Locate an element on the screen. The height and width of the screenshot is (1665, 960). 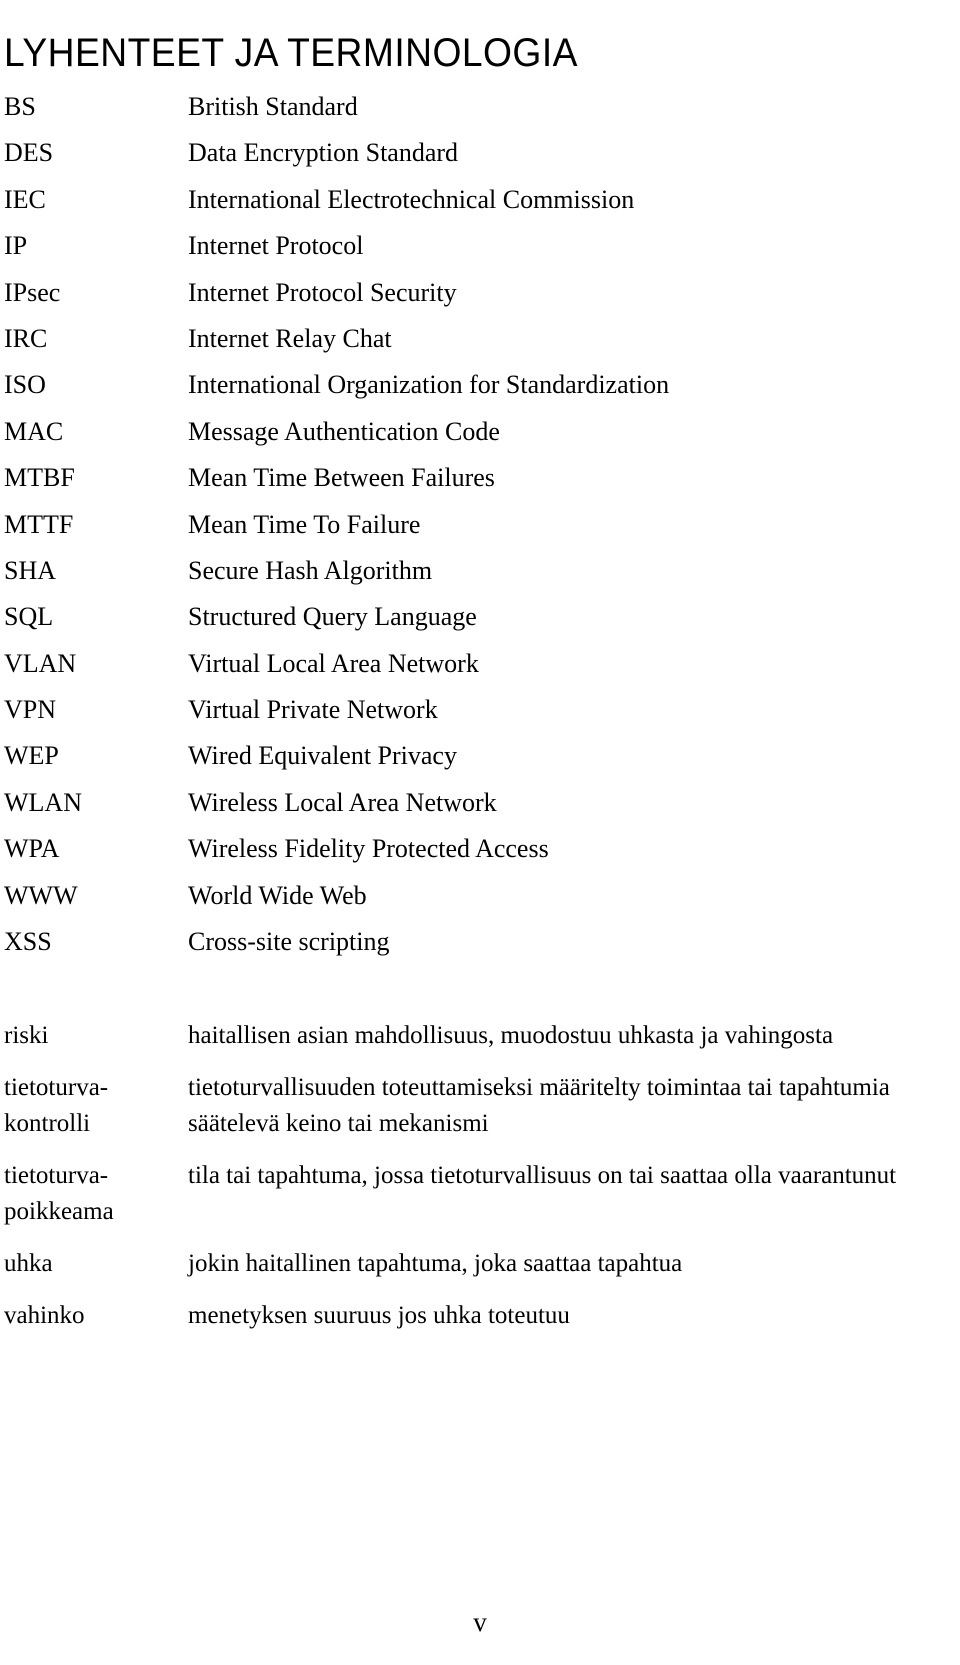
abbreviation-term: VLAN is located at coordinates (40, 663).